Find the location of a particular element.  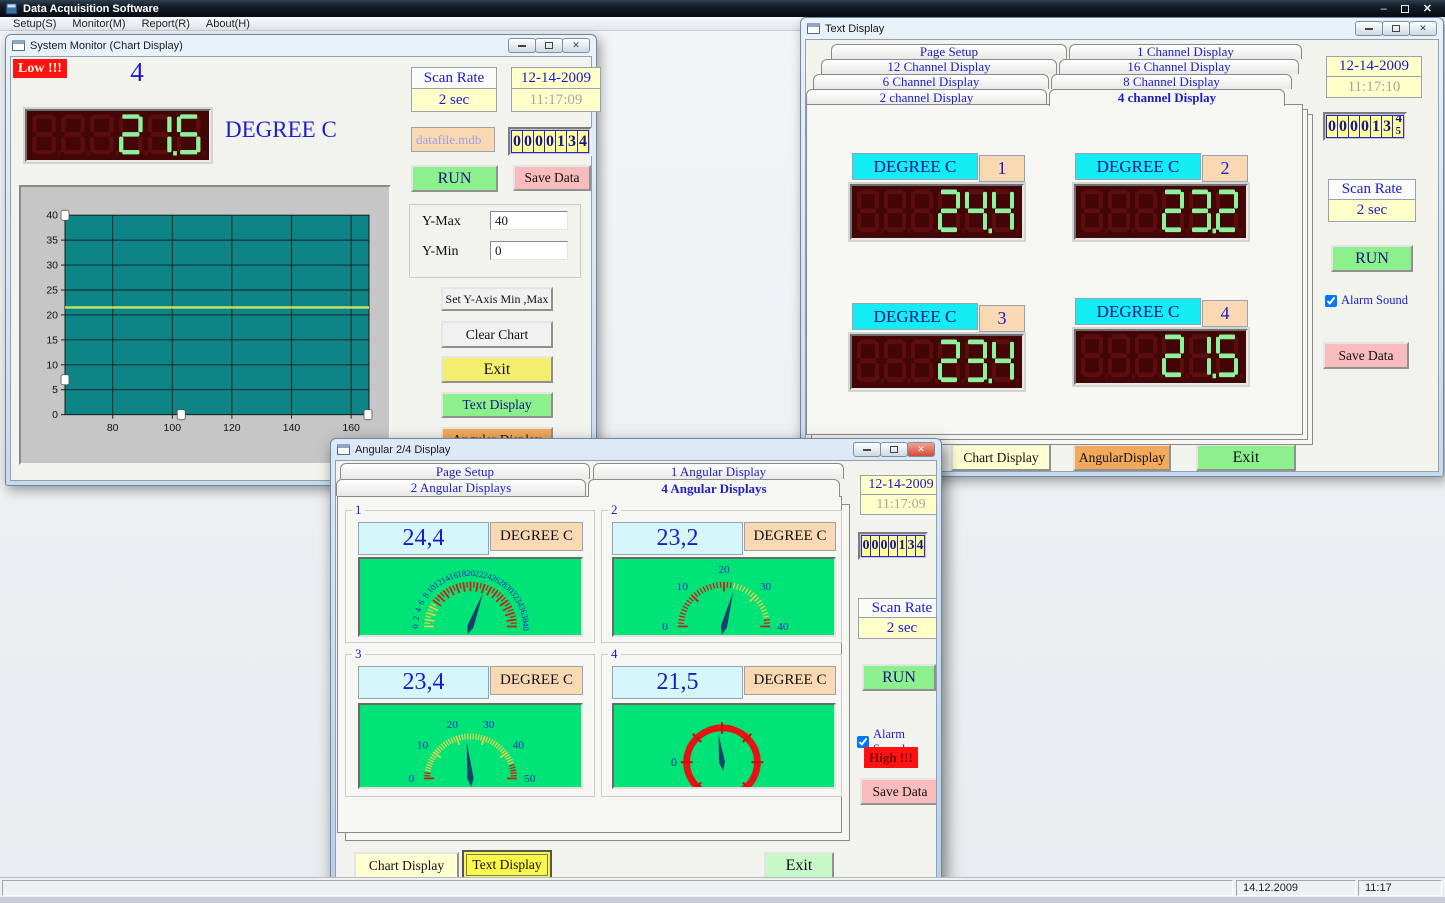

menu-report: Report(R) is located at coordinates (166, 24).